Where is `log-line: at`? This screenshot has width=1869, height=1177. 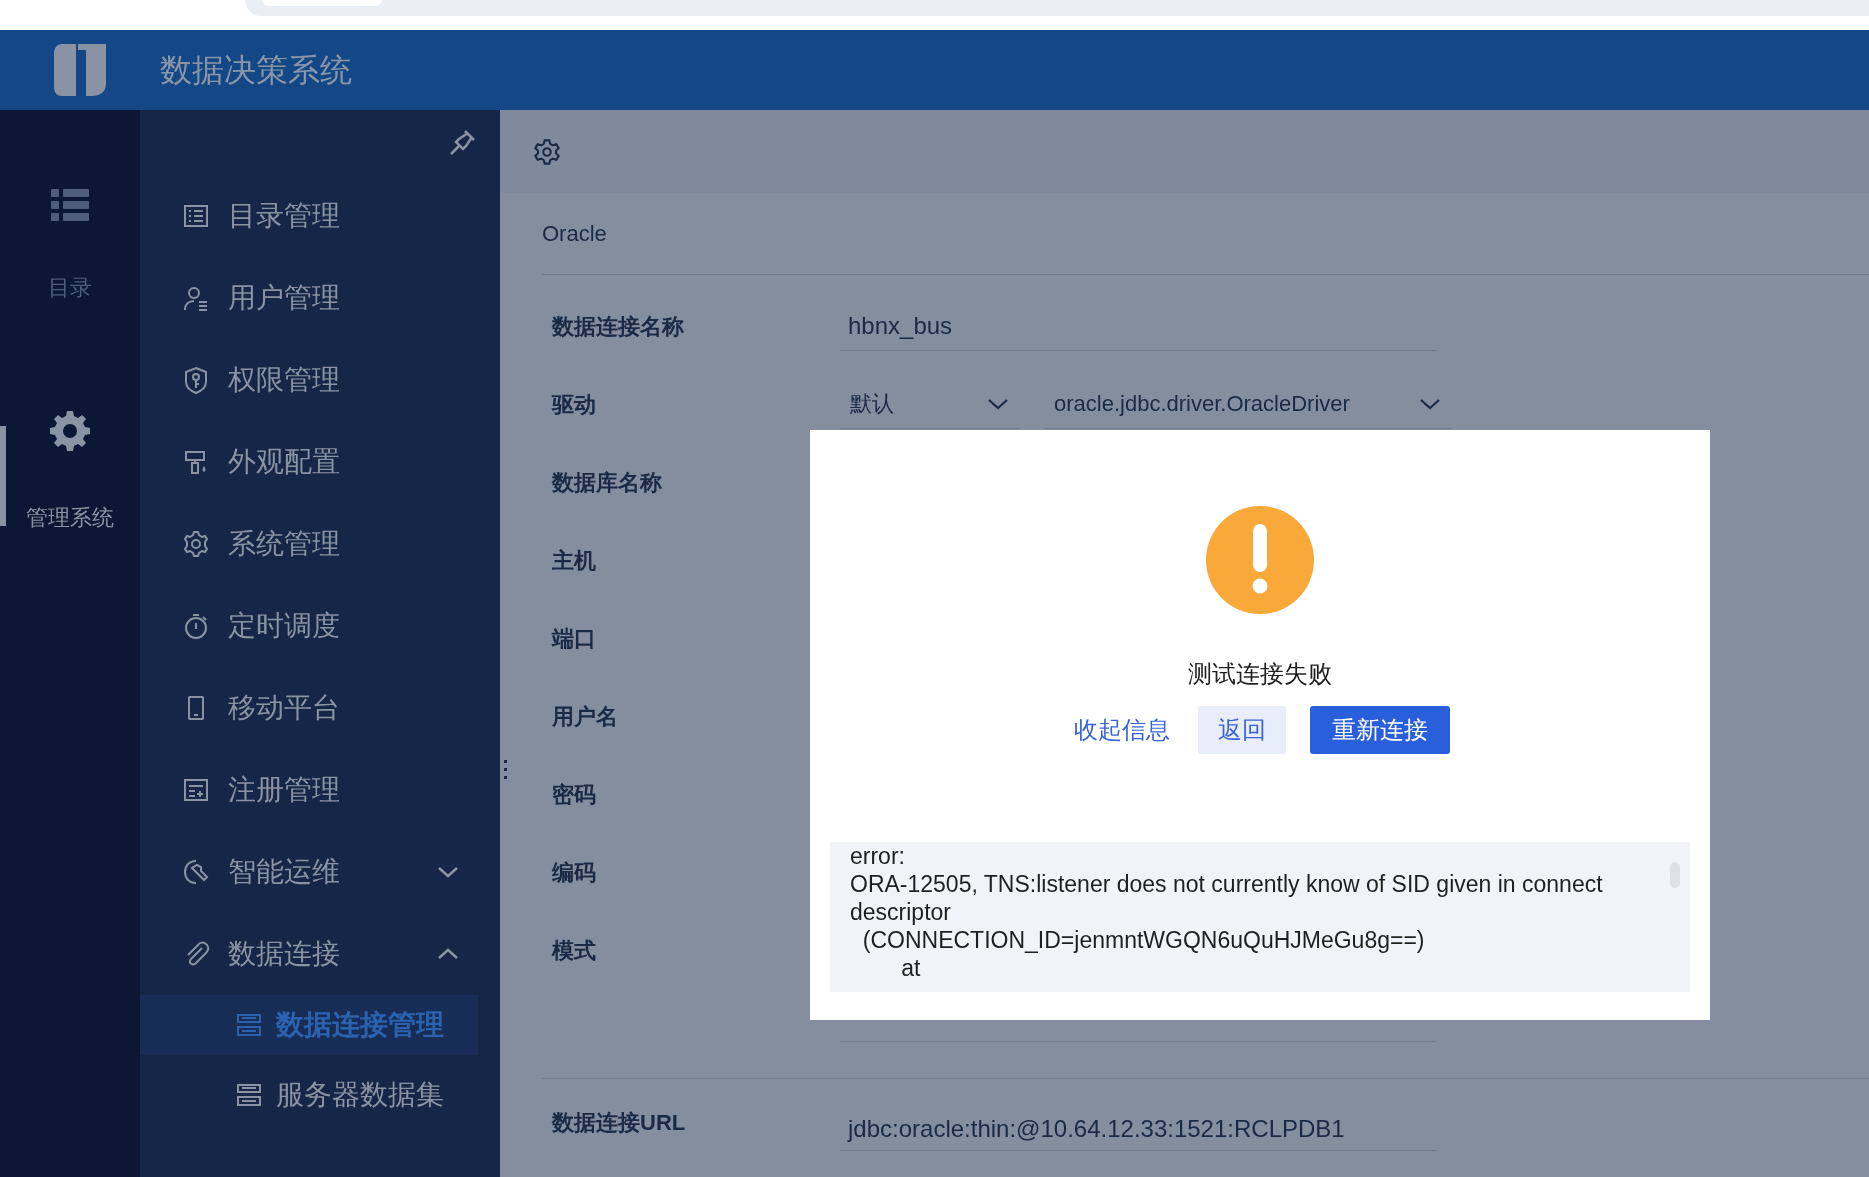 log-line: at is located at coordinates (911, 968).